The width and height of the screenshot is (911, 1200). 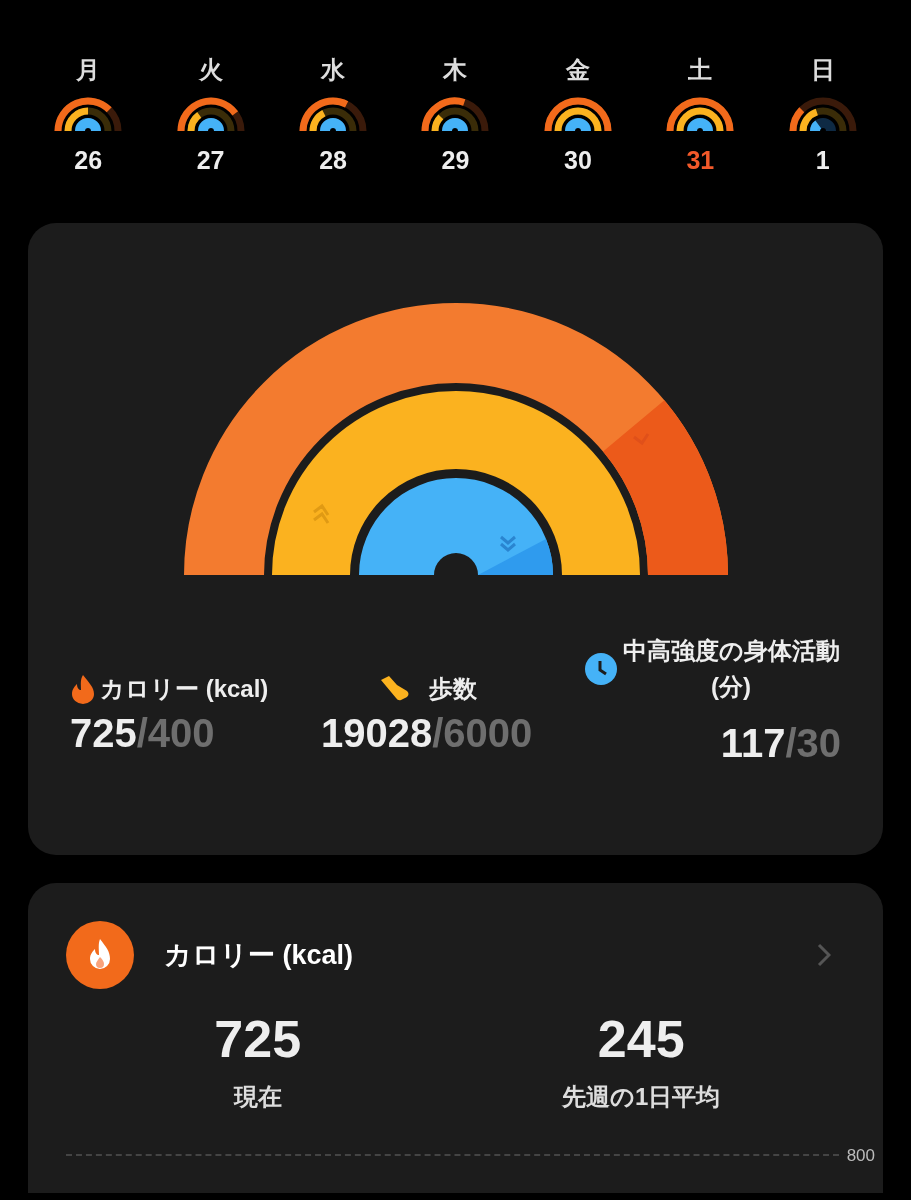 What do you see at coordinates (333, 70) in the screenshot?
I see `weekday-label: 水` at bounding box center [333, 70].